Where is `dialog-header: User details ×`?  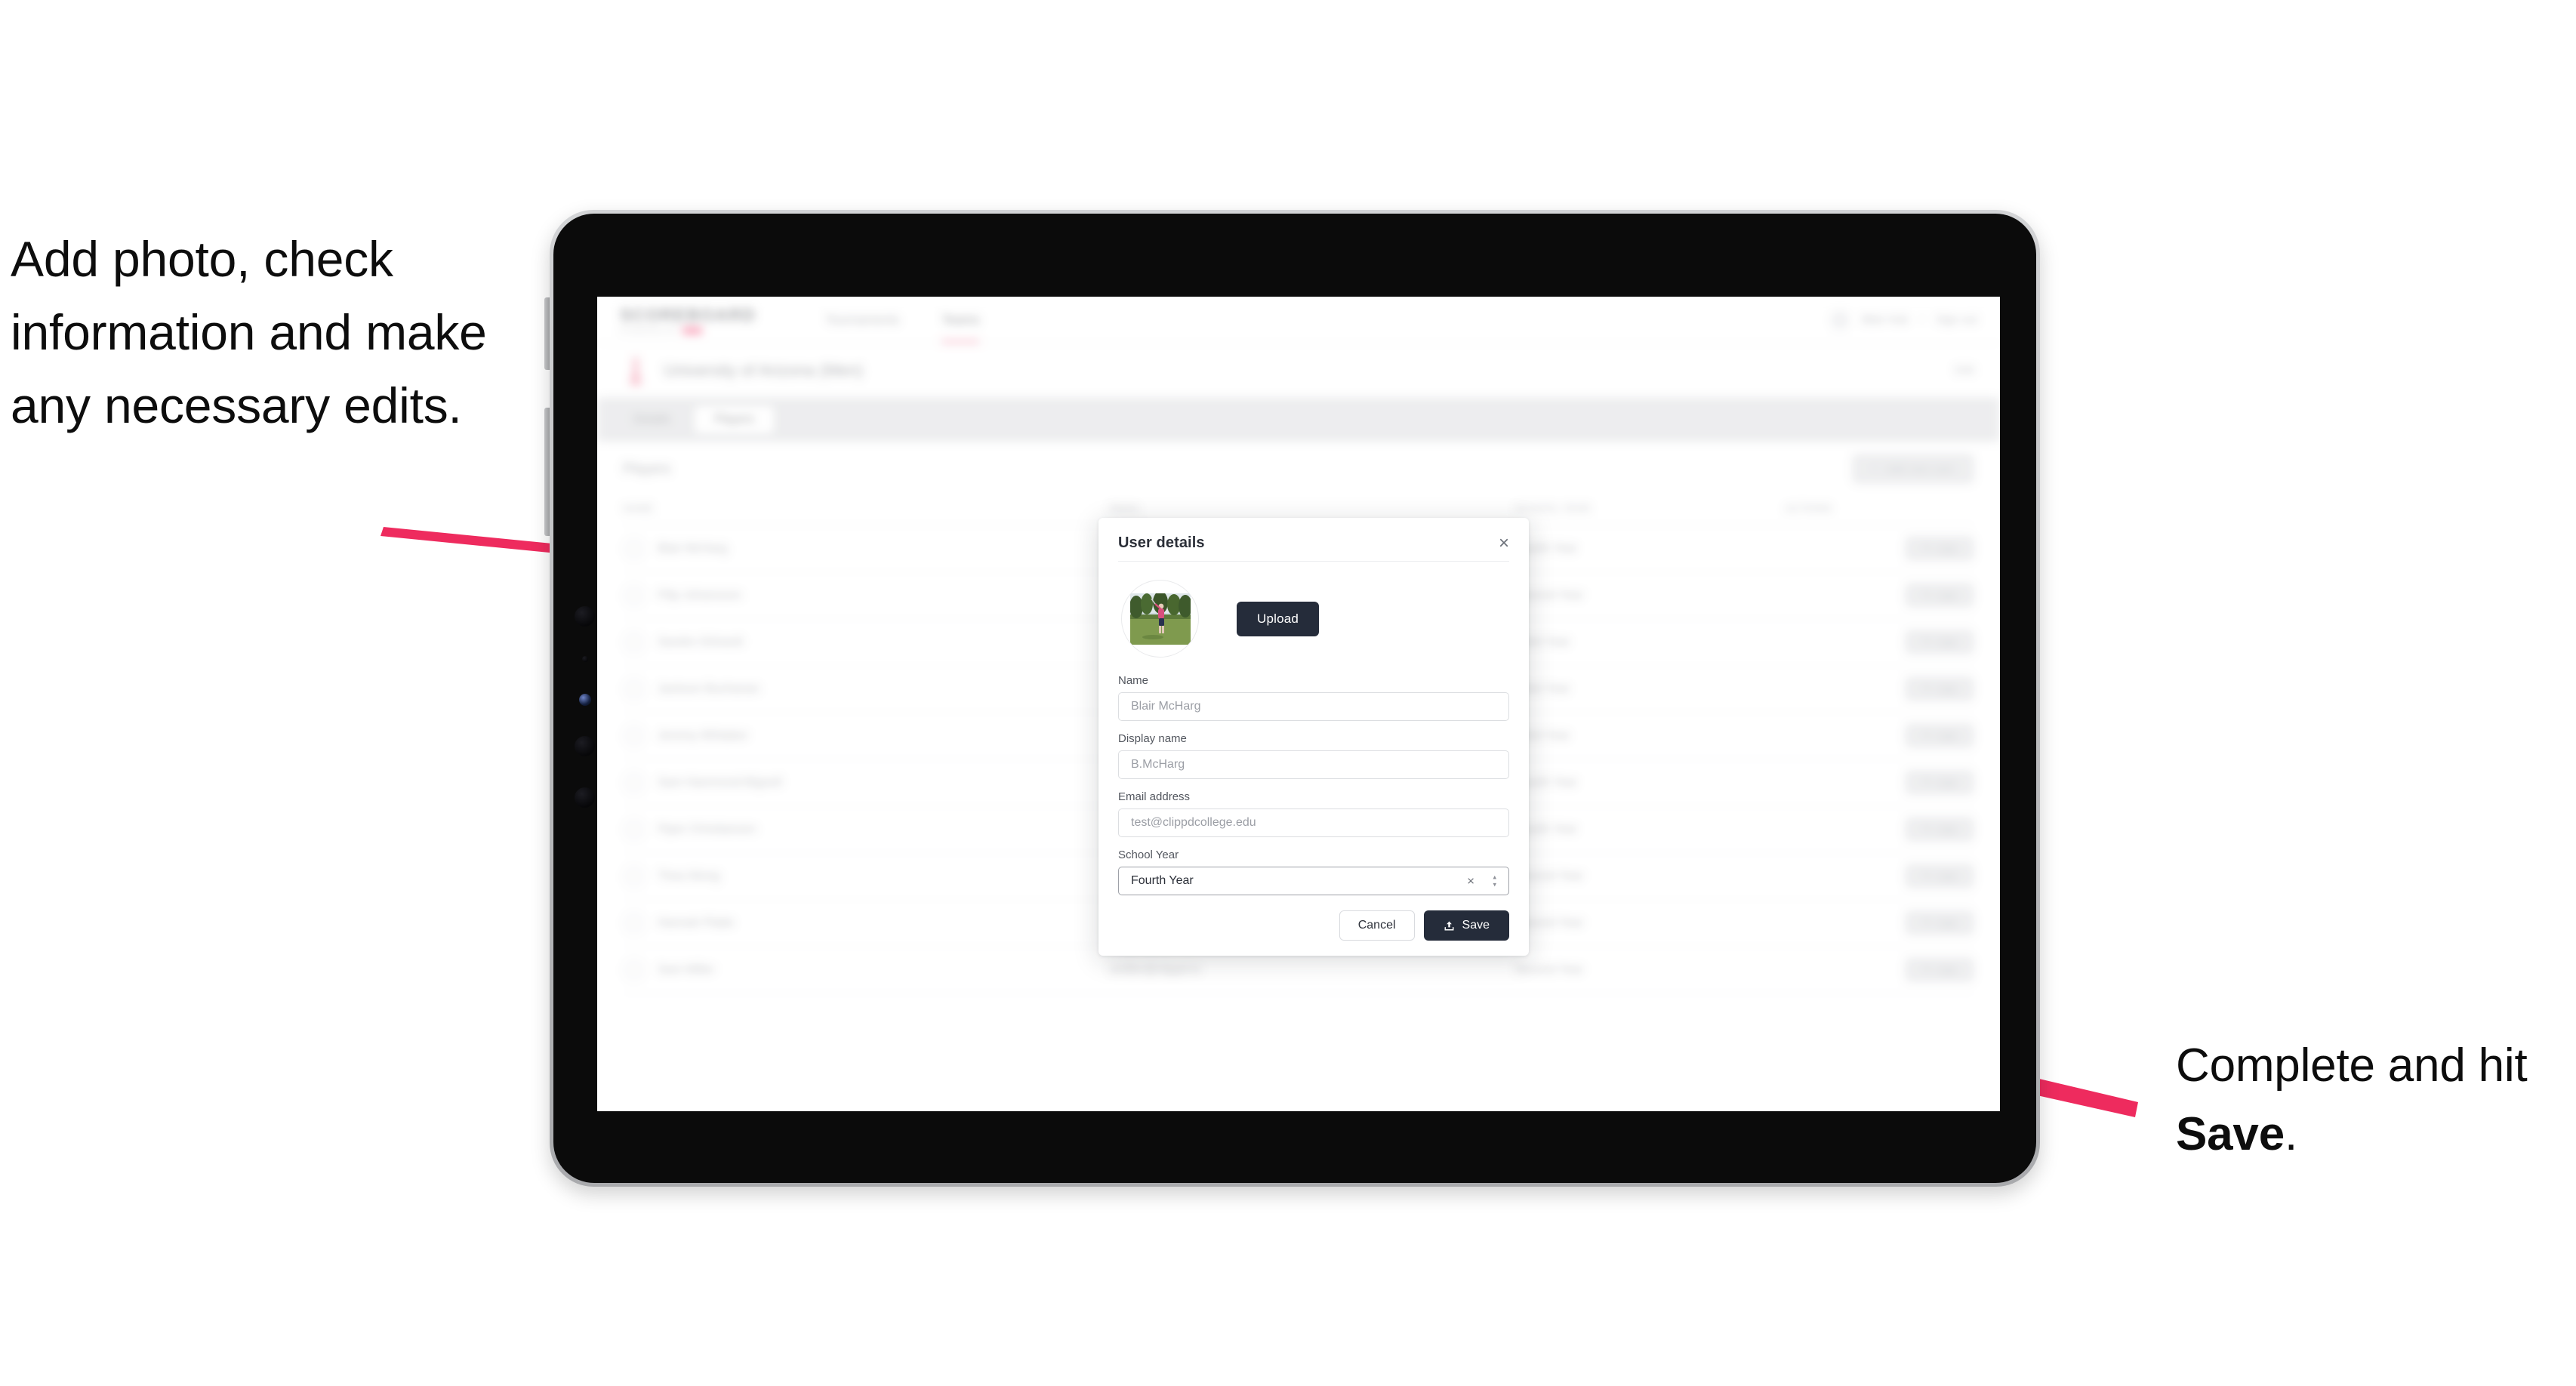
dialog-header: User details × is located at coordinates (1313, 548).